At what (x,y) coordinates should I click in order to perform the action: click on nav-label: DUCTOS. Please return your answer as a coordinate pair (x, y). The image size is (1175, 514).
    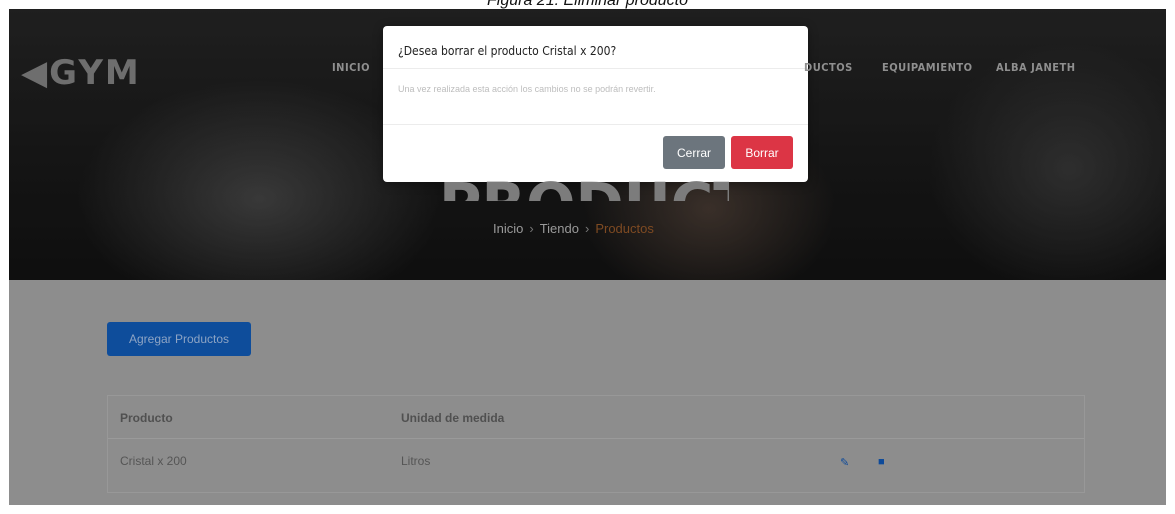
    Looking at the image, I should click on (828, 67).